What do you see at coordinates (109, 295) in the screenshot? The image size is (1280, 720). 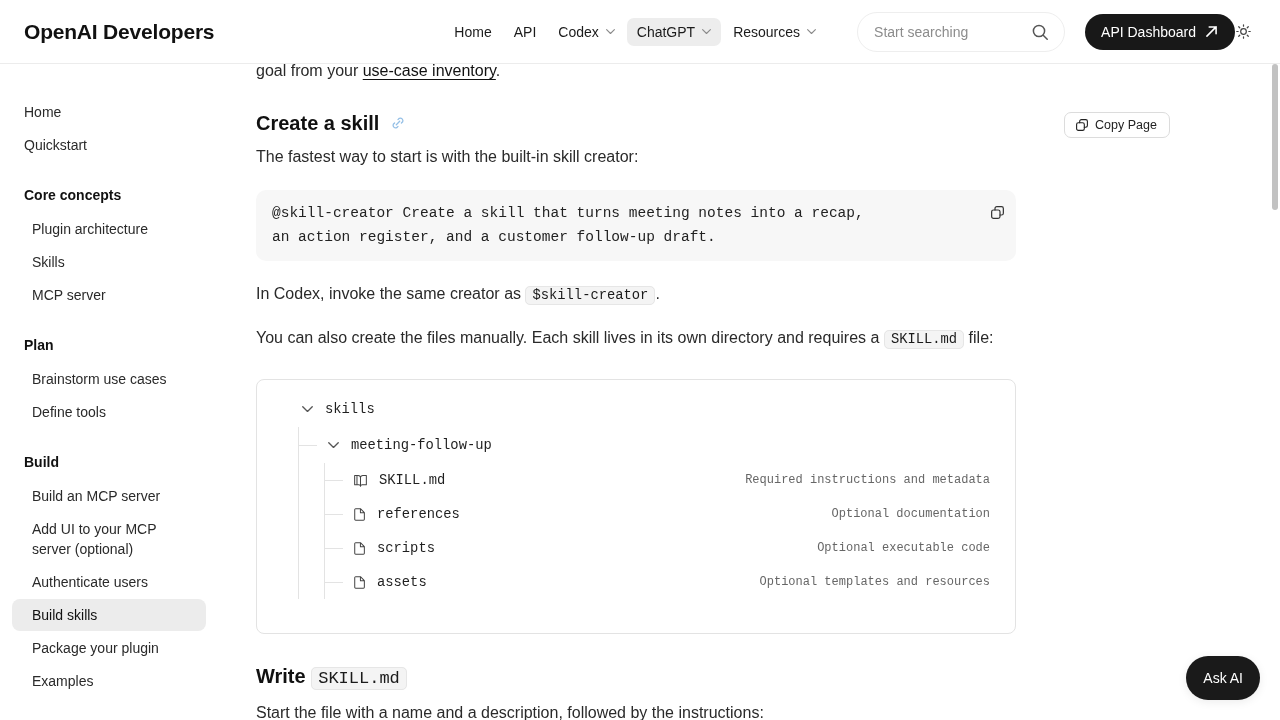 I see `sidebar-item: MCP server` at bounding box center [109, 295].